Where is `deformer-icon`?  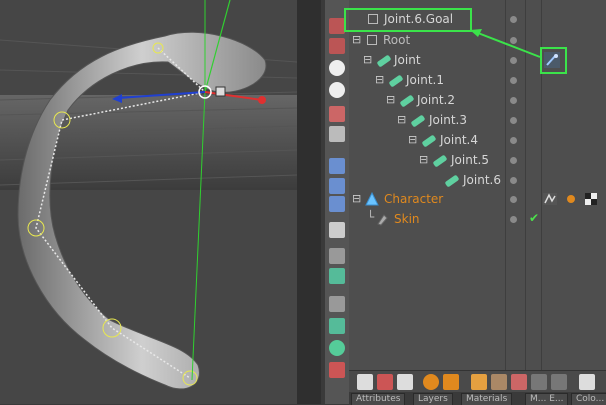 deformer-icon is located at coordinates (337, 370).